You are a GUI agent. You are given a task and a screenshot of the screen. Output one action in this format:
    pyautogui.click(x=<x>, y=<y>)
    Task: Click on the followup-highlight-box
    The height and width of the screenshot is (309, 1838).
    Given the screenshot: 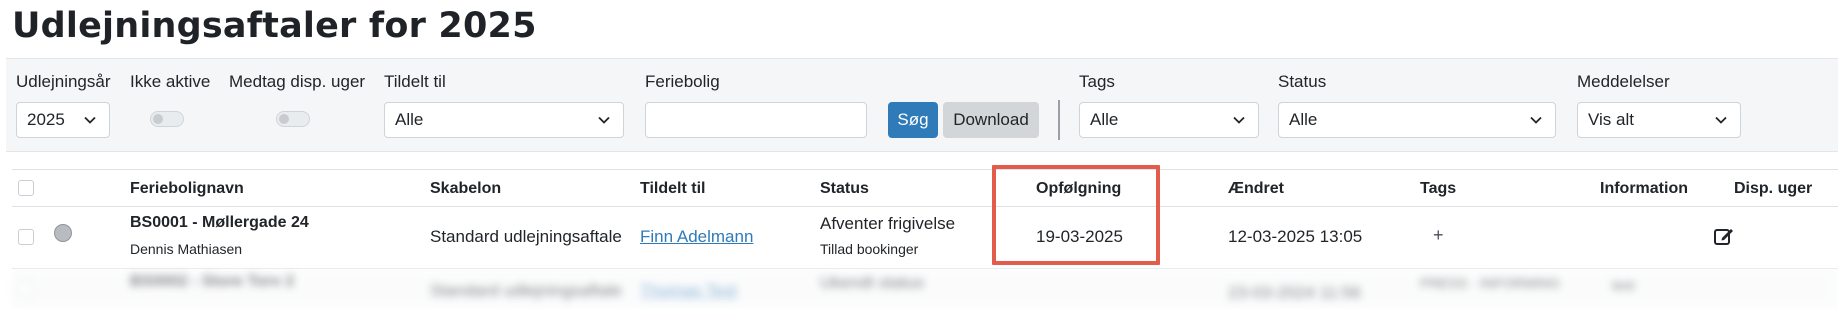 What is the action you would take?
    pyautogui.click(x=1076, y=215)
    